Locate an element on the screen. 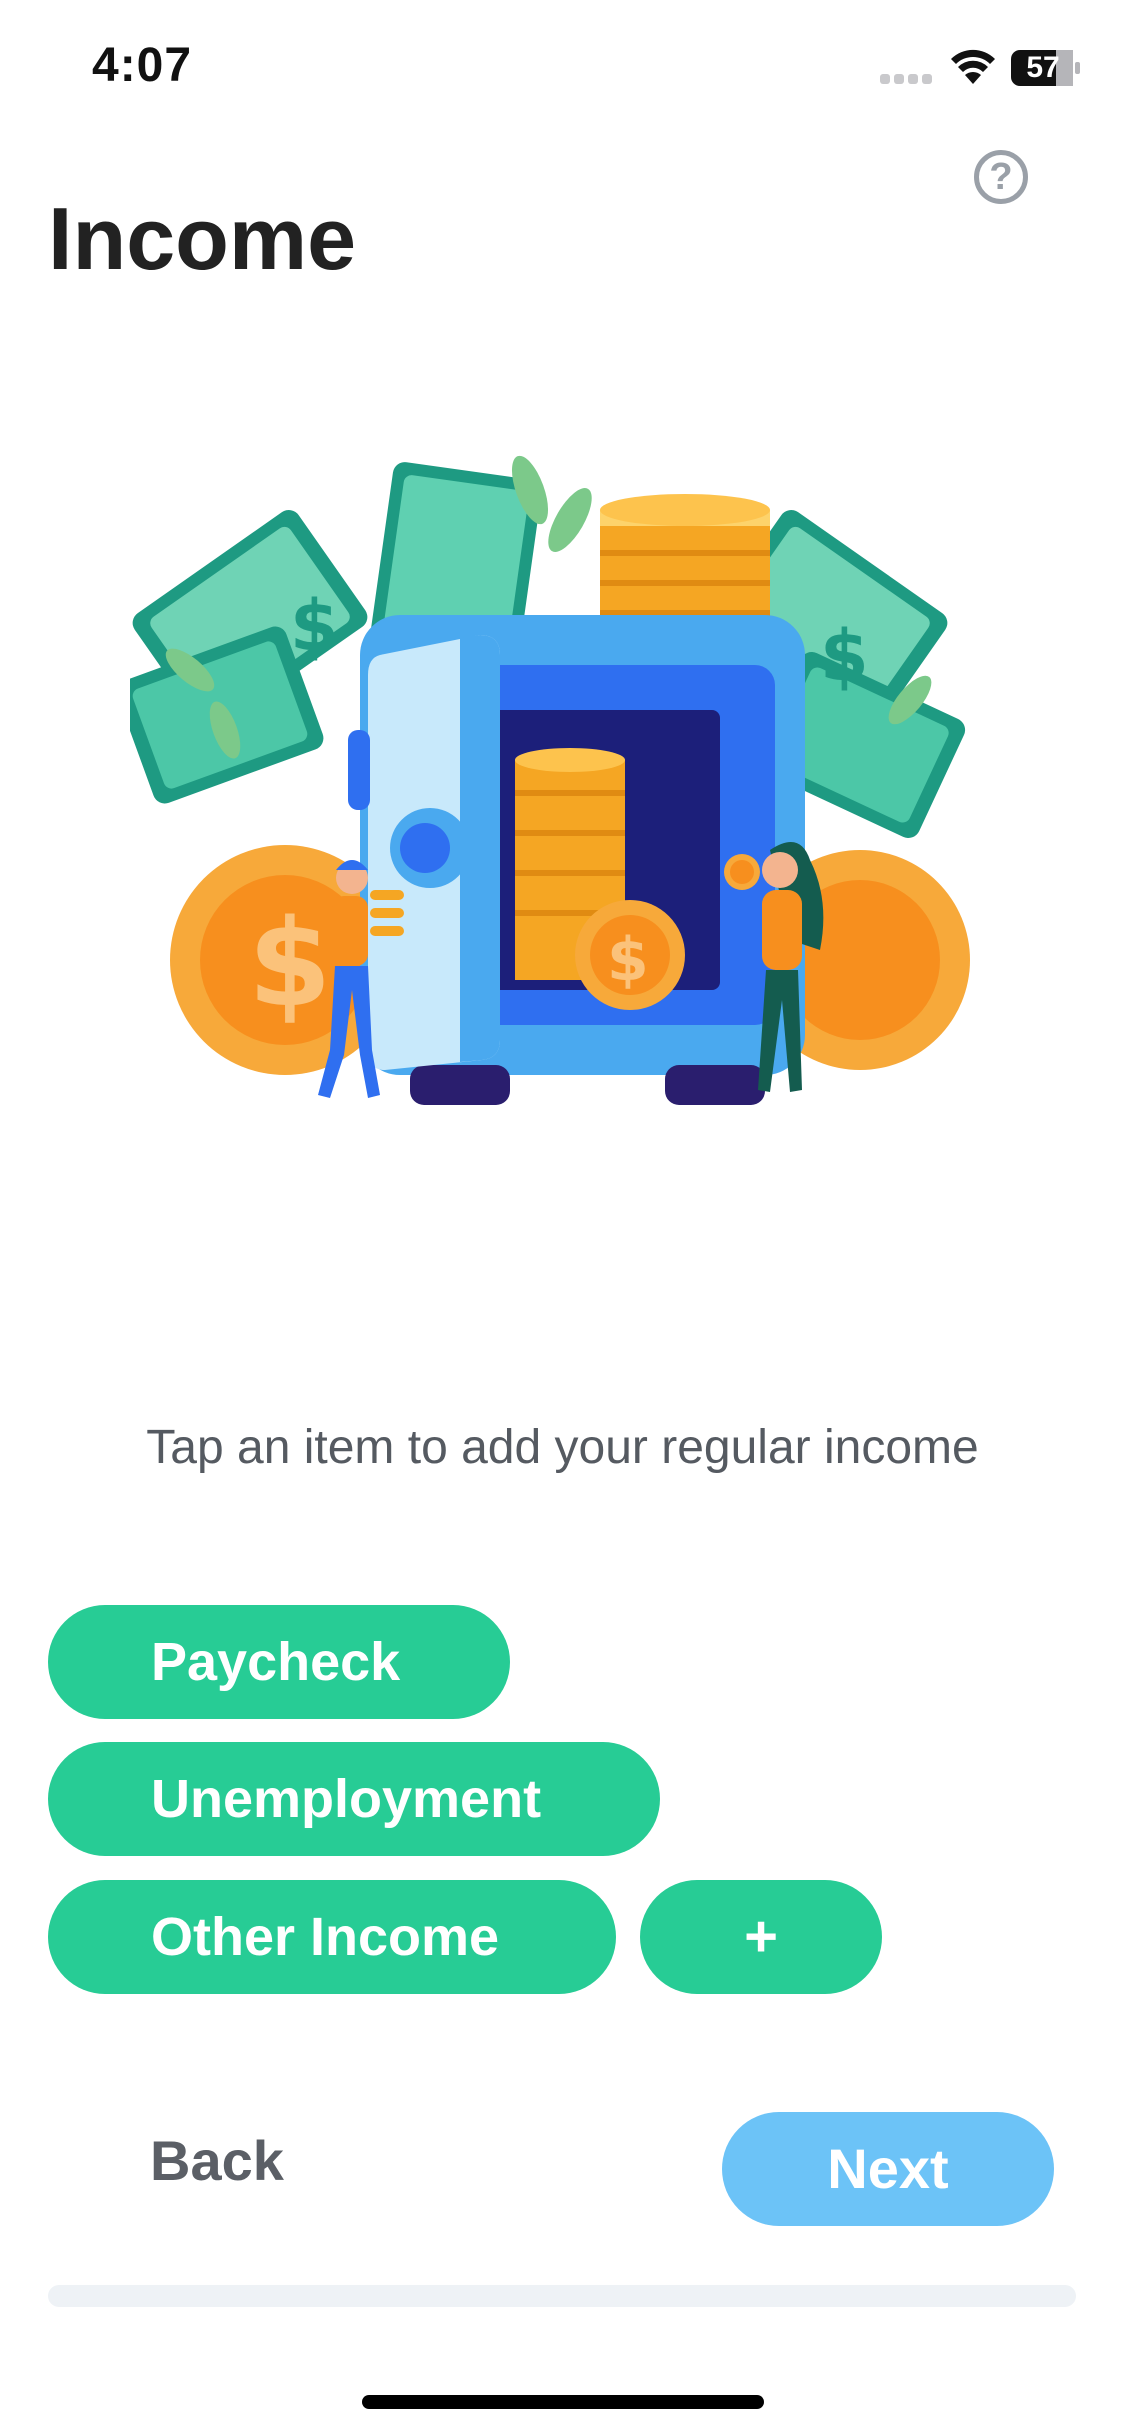 The image size is (1125, 2436). cellular-signal-icon is located at coordinates (906, 79).